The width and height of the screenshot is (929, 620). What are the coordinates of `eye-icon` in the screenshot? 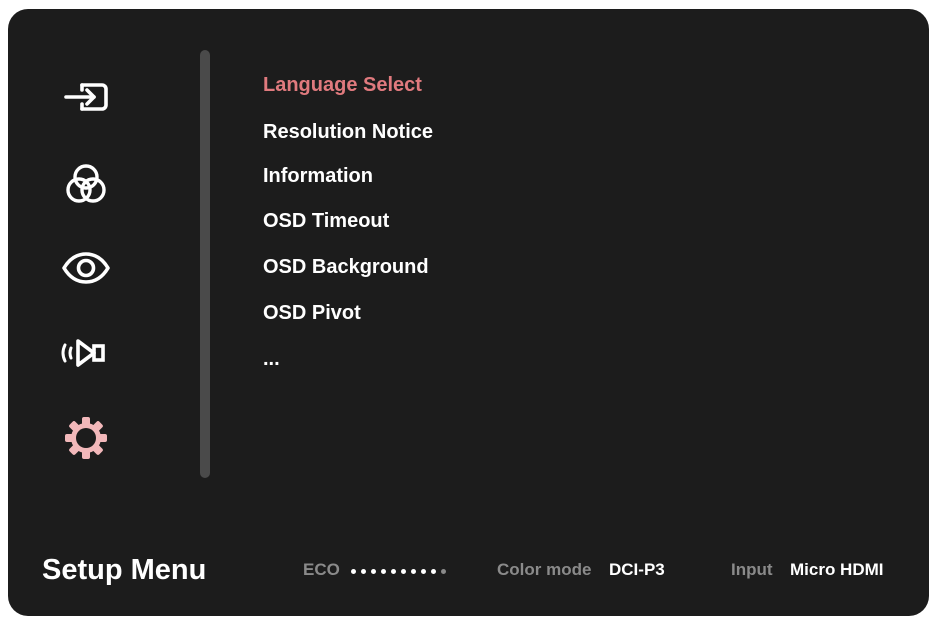 It's located at (86, 268).